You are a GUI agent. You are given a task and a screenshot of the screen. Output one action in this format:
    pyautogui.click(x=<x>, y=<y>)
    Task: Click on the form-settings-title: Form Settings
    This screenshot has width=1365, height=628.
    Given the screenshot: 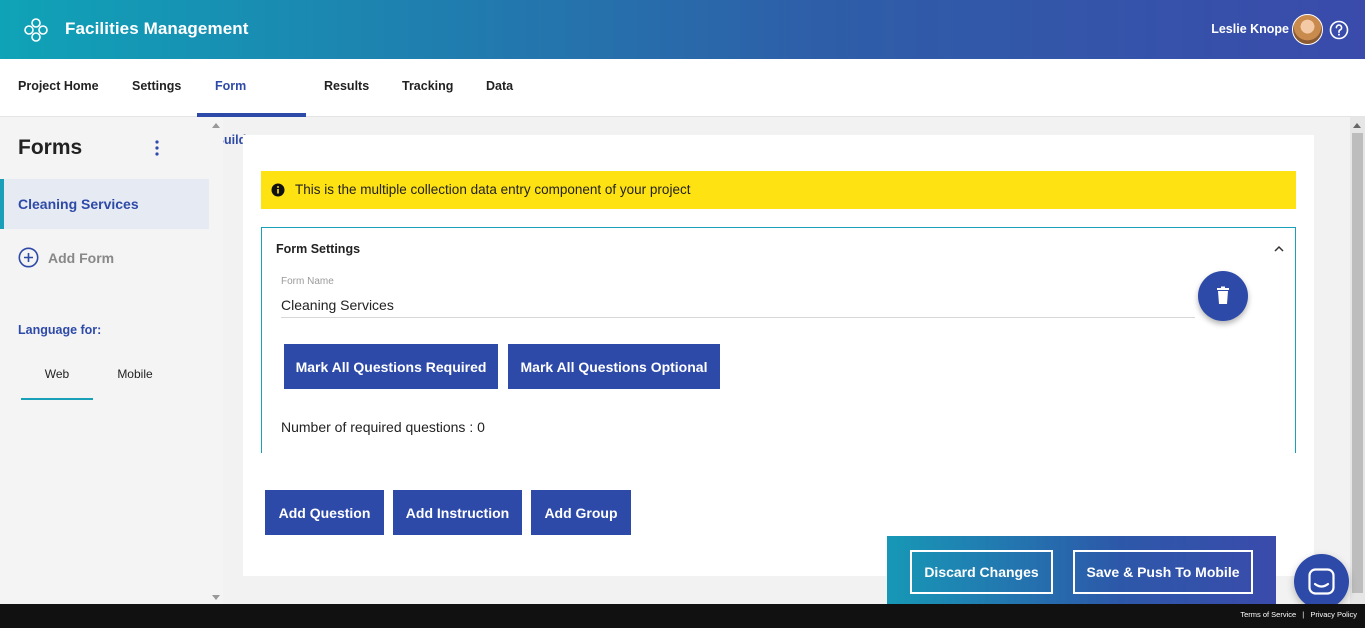 What is the action you would take?
    pyautogui.click(x=318, y=249)
    